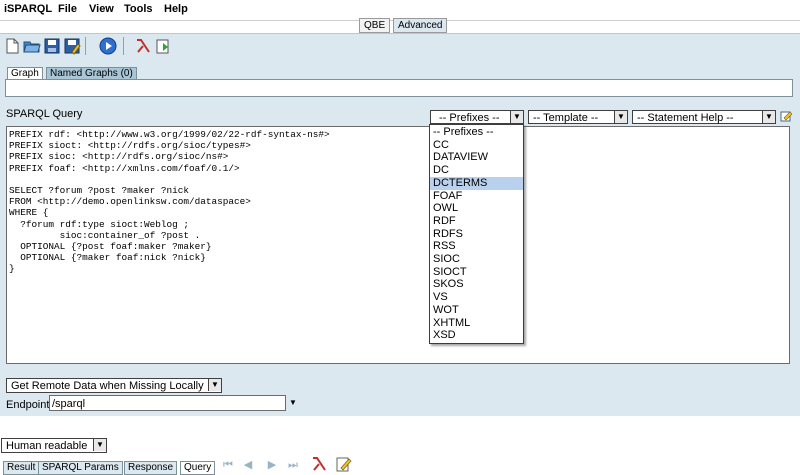 The width and height of the screenshot is (800, 475). Describe the element at coordinates (476, 284) in the screenshot. I see `prefix-option: SKOS` at that location.